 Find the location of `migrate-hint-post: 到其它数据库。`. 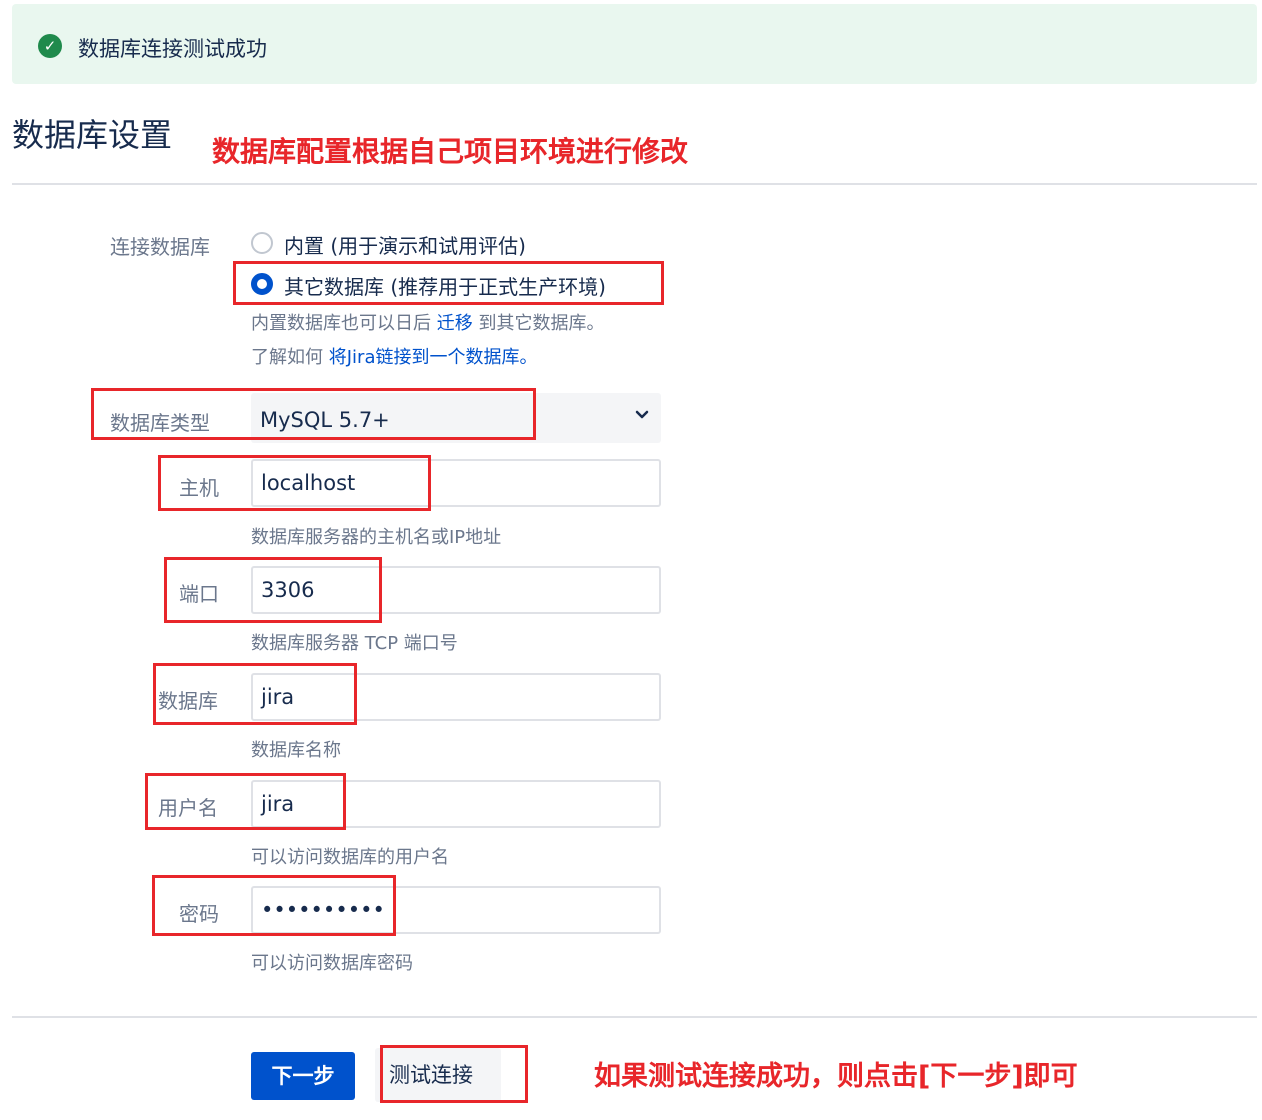

migrate-hint-post: 到其它数据库。 is located at coordinates (541, 323).